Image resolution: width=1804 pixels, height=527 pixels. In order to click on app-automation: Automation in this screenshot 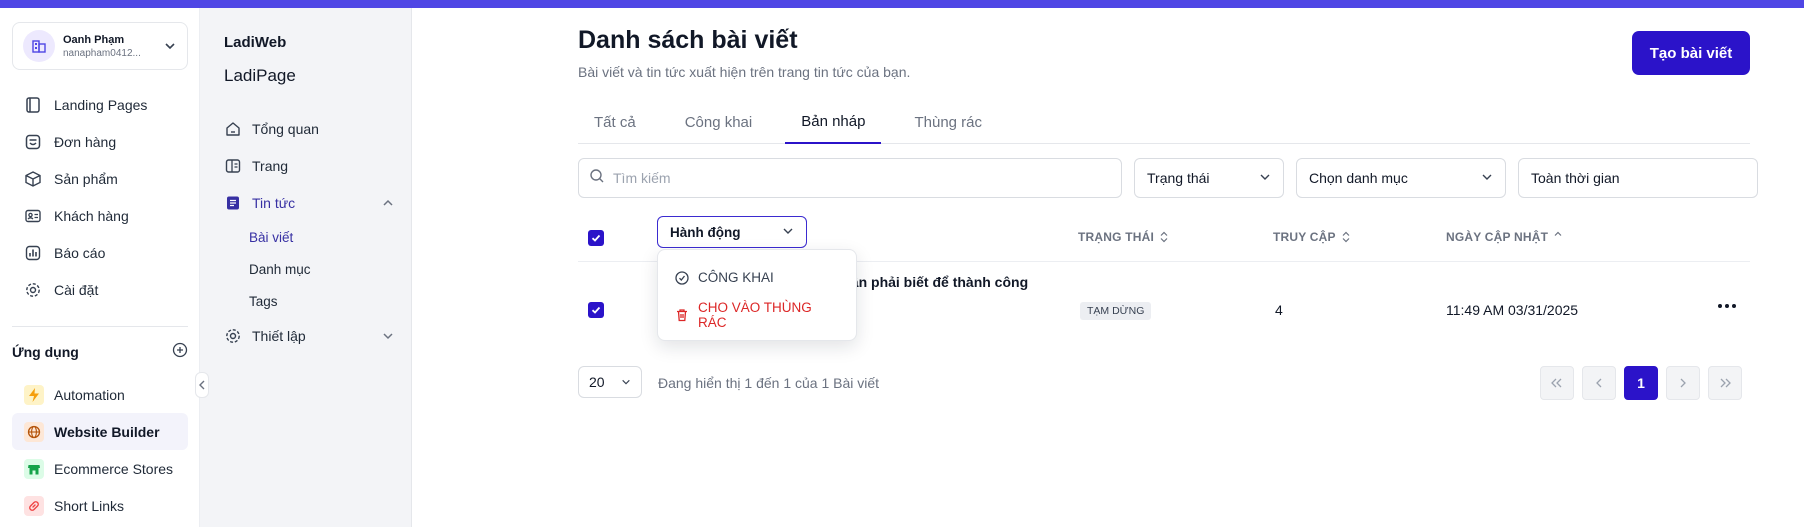, I will do `click(100, 394)`.